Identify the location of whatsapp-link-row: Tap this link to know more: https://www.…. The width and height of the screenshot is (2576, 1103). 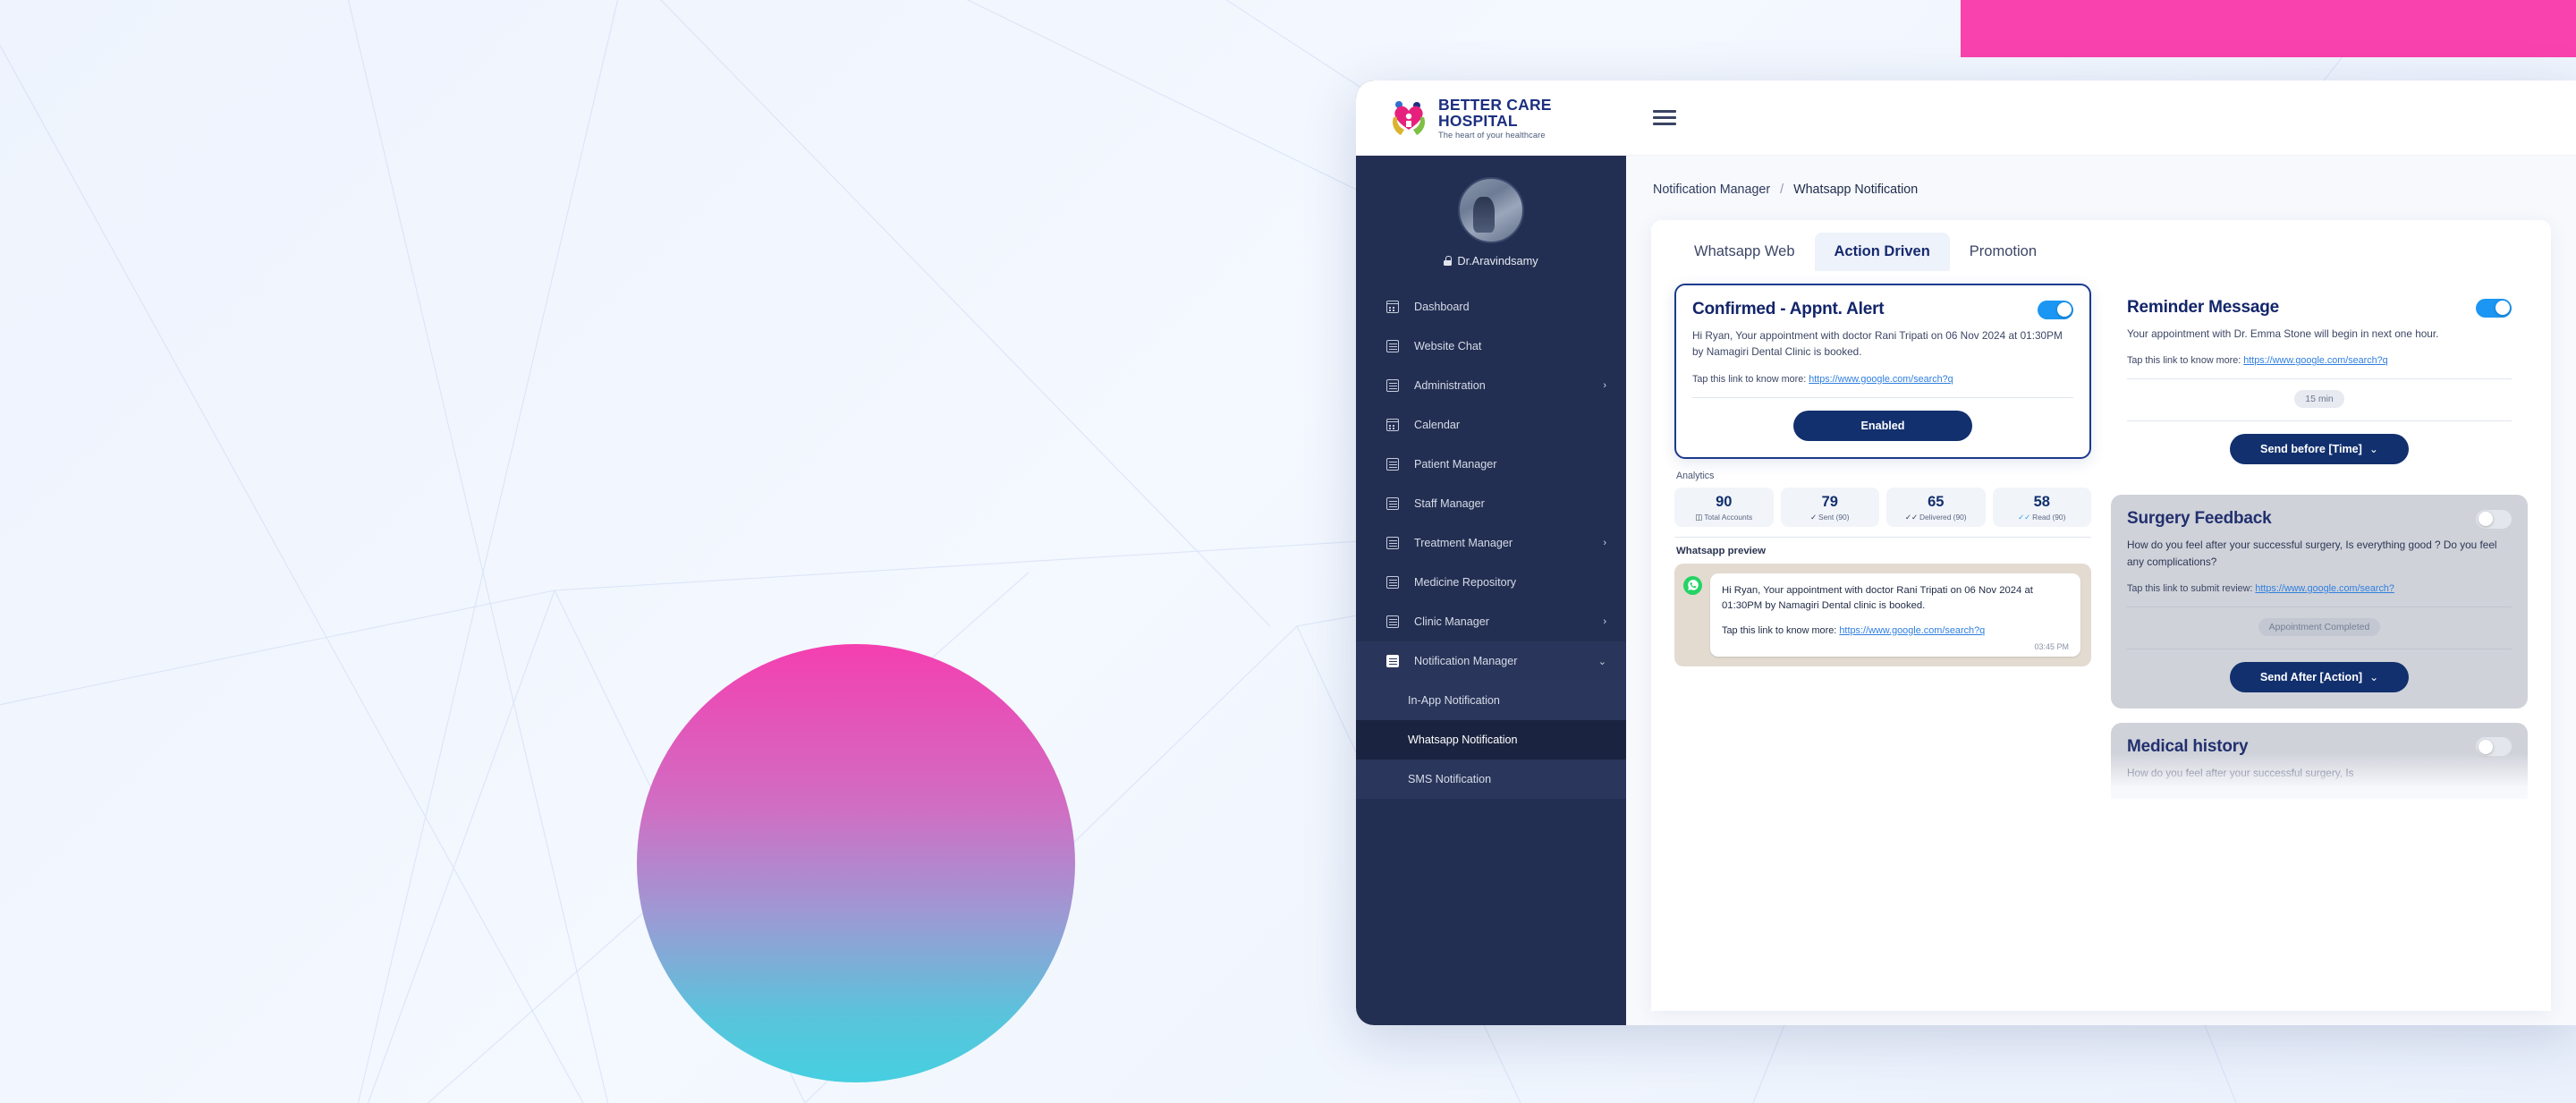
(1895, 632).